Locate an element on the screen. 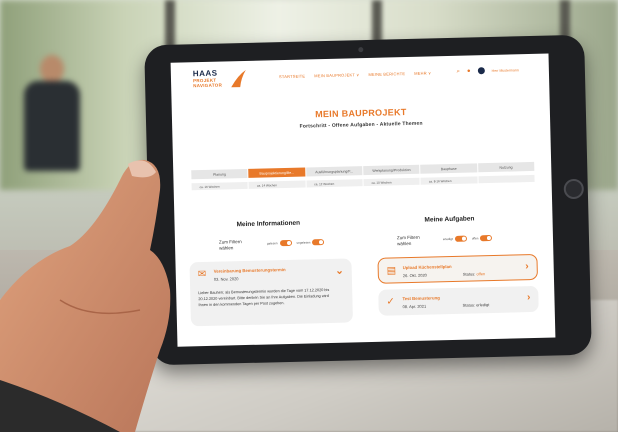 The image size is (618, 432). nav-mein-bauprojekt: MEIN BAUPROJEKT ∨ is located at coordinates (336, 75).